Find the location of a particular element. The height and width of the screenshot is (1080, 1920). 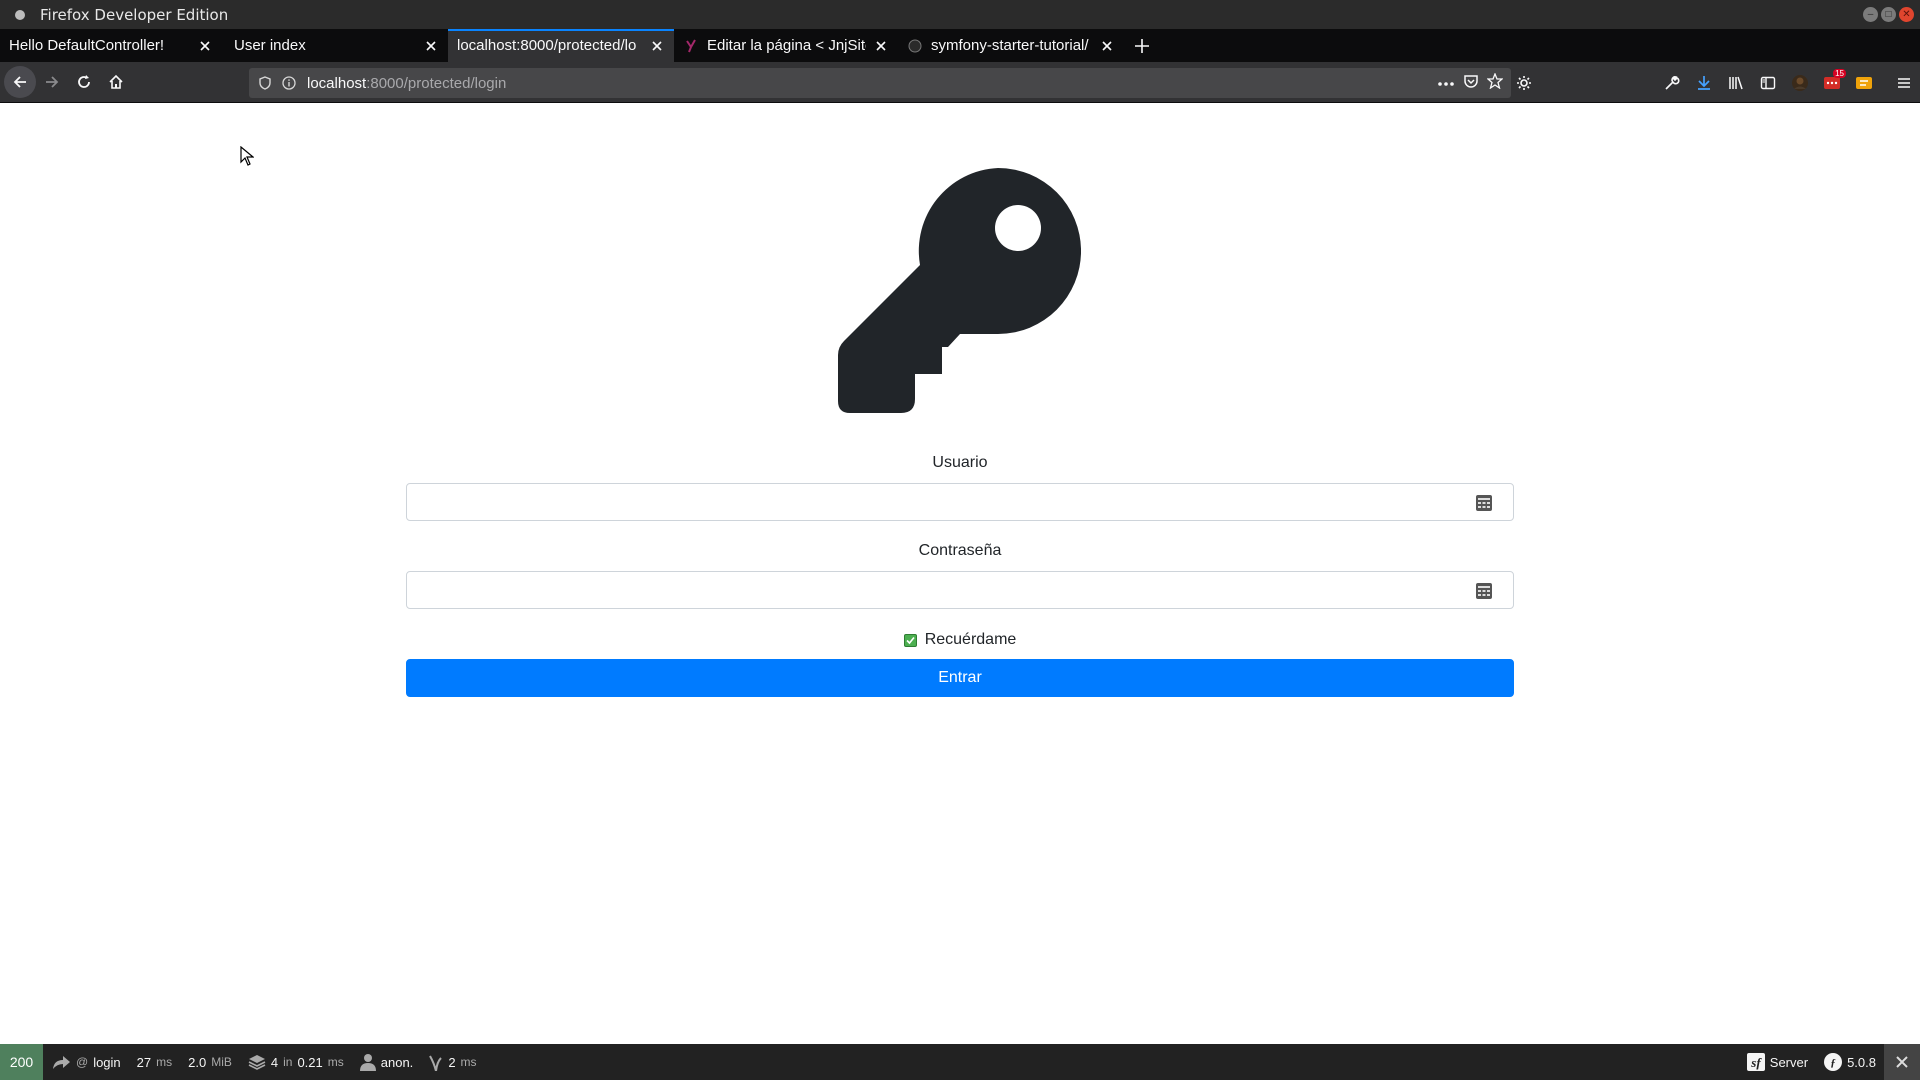

username-label: Usuario is located at coordinates (960, 462).